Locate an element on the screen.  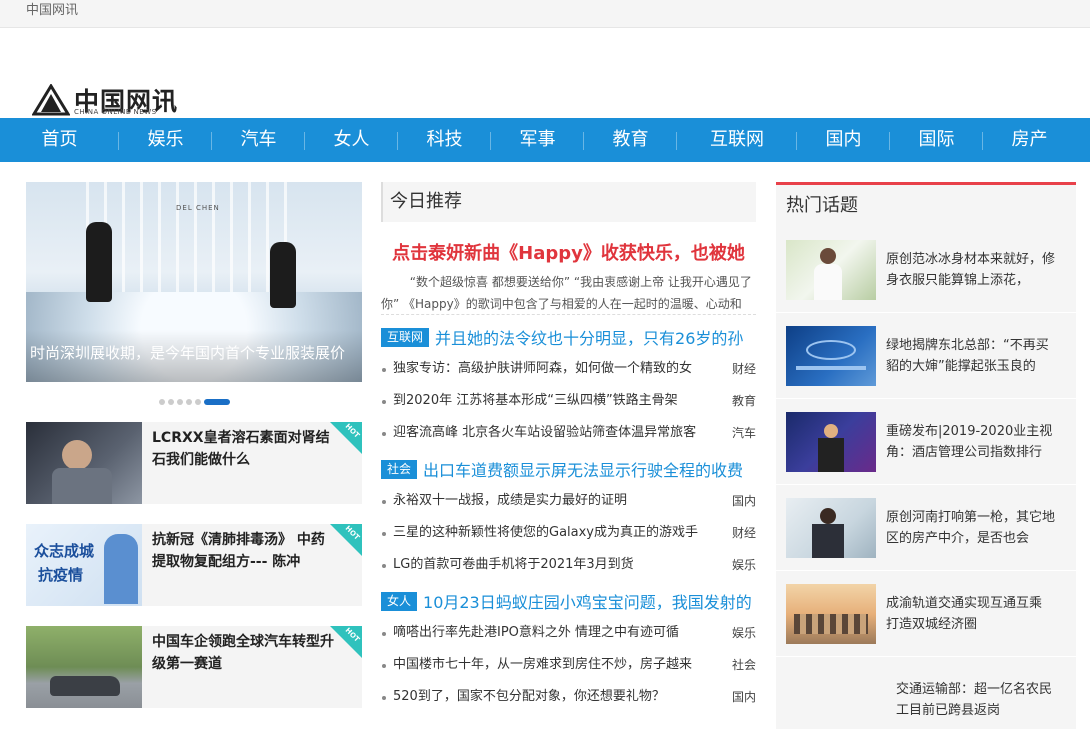
hot-topic-item: 绿地揭牌东北总部：“不再买貂的大婶”能撑起张玉良的 is located at coordinates (926, 356).